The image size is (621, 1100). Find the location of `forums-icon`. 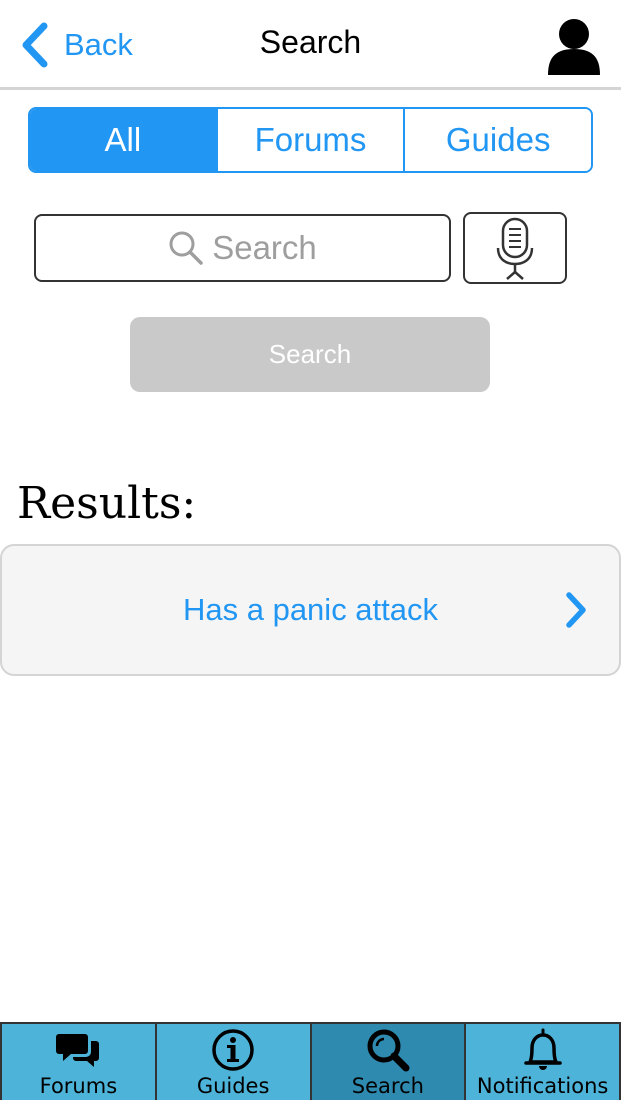

forums-icon is located at coordinates (78, 1050).